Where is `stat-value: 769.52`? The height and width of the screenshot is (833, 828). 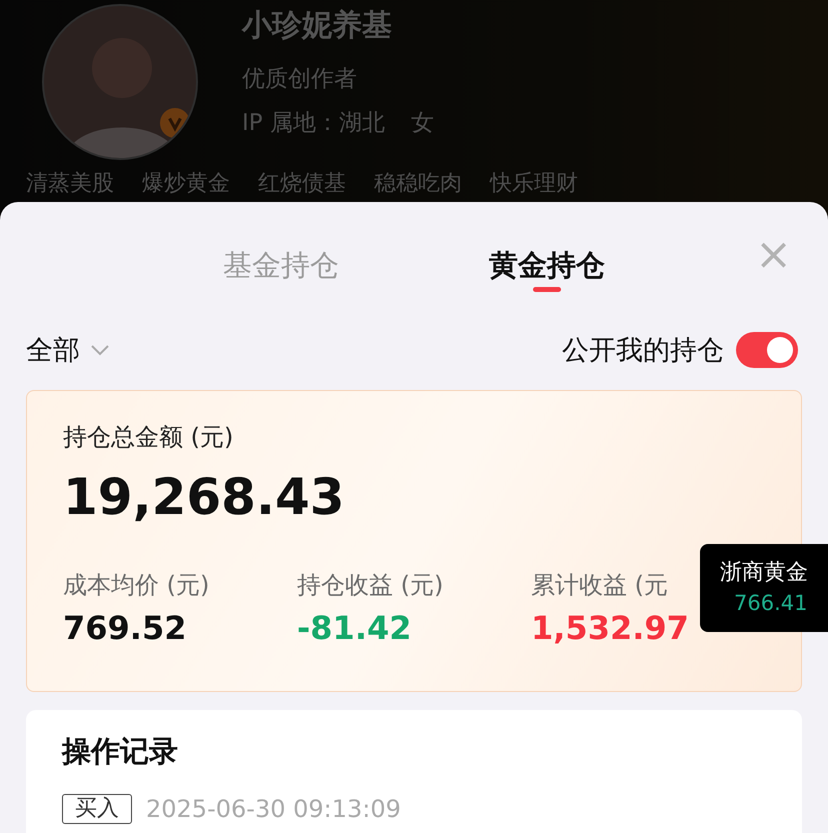
stat-value: 769.52 is located at coordinates (125, 628).